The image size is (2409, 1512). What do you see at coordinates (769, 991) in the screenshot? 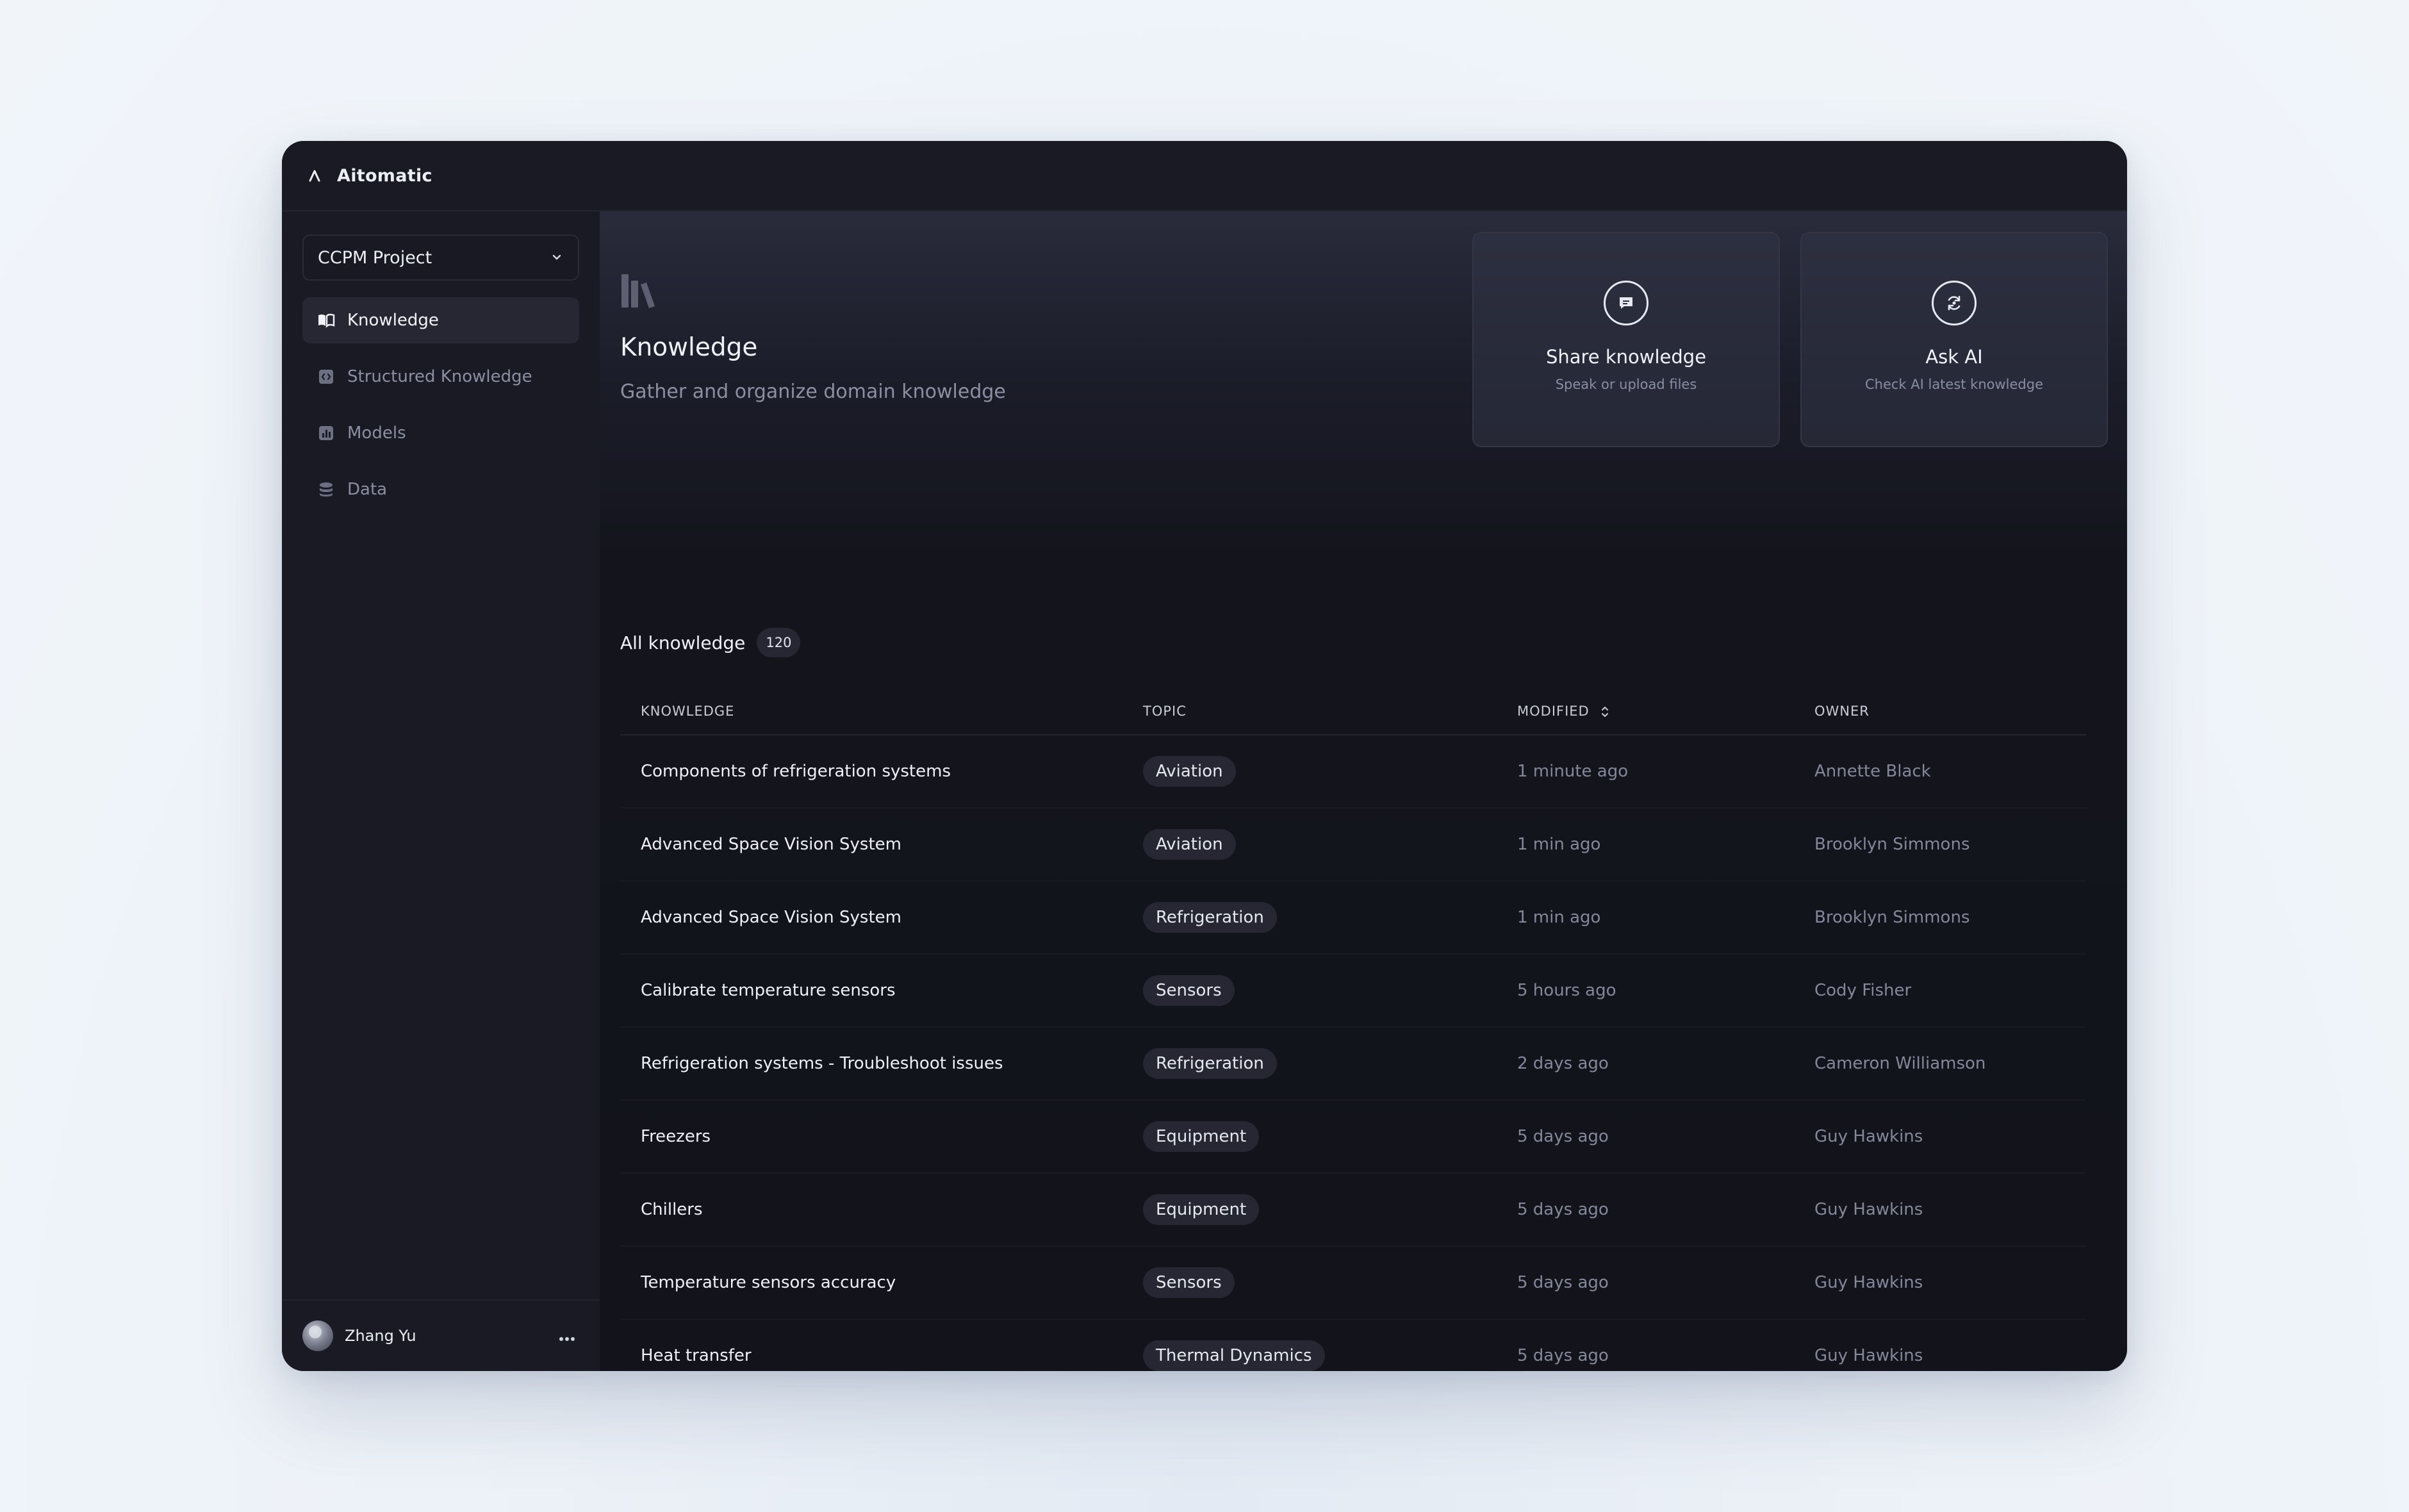
I see `knowledge-title: Calibrate temperature sensors` at bounding box center [769, 991].